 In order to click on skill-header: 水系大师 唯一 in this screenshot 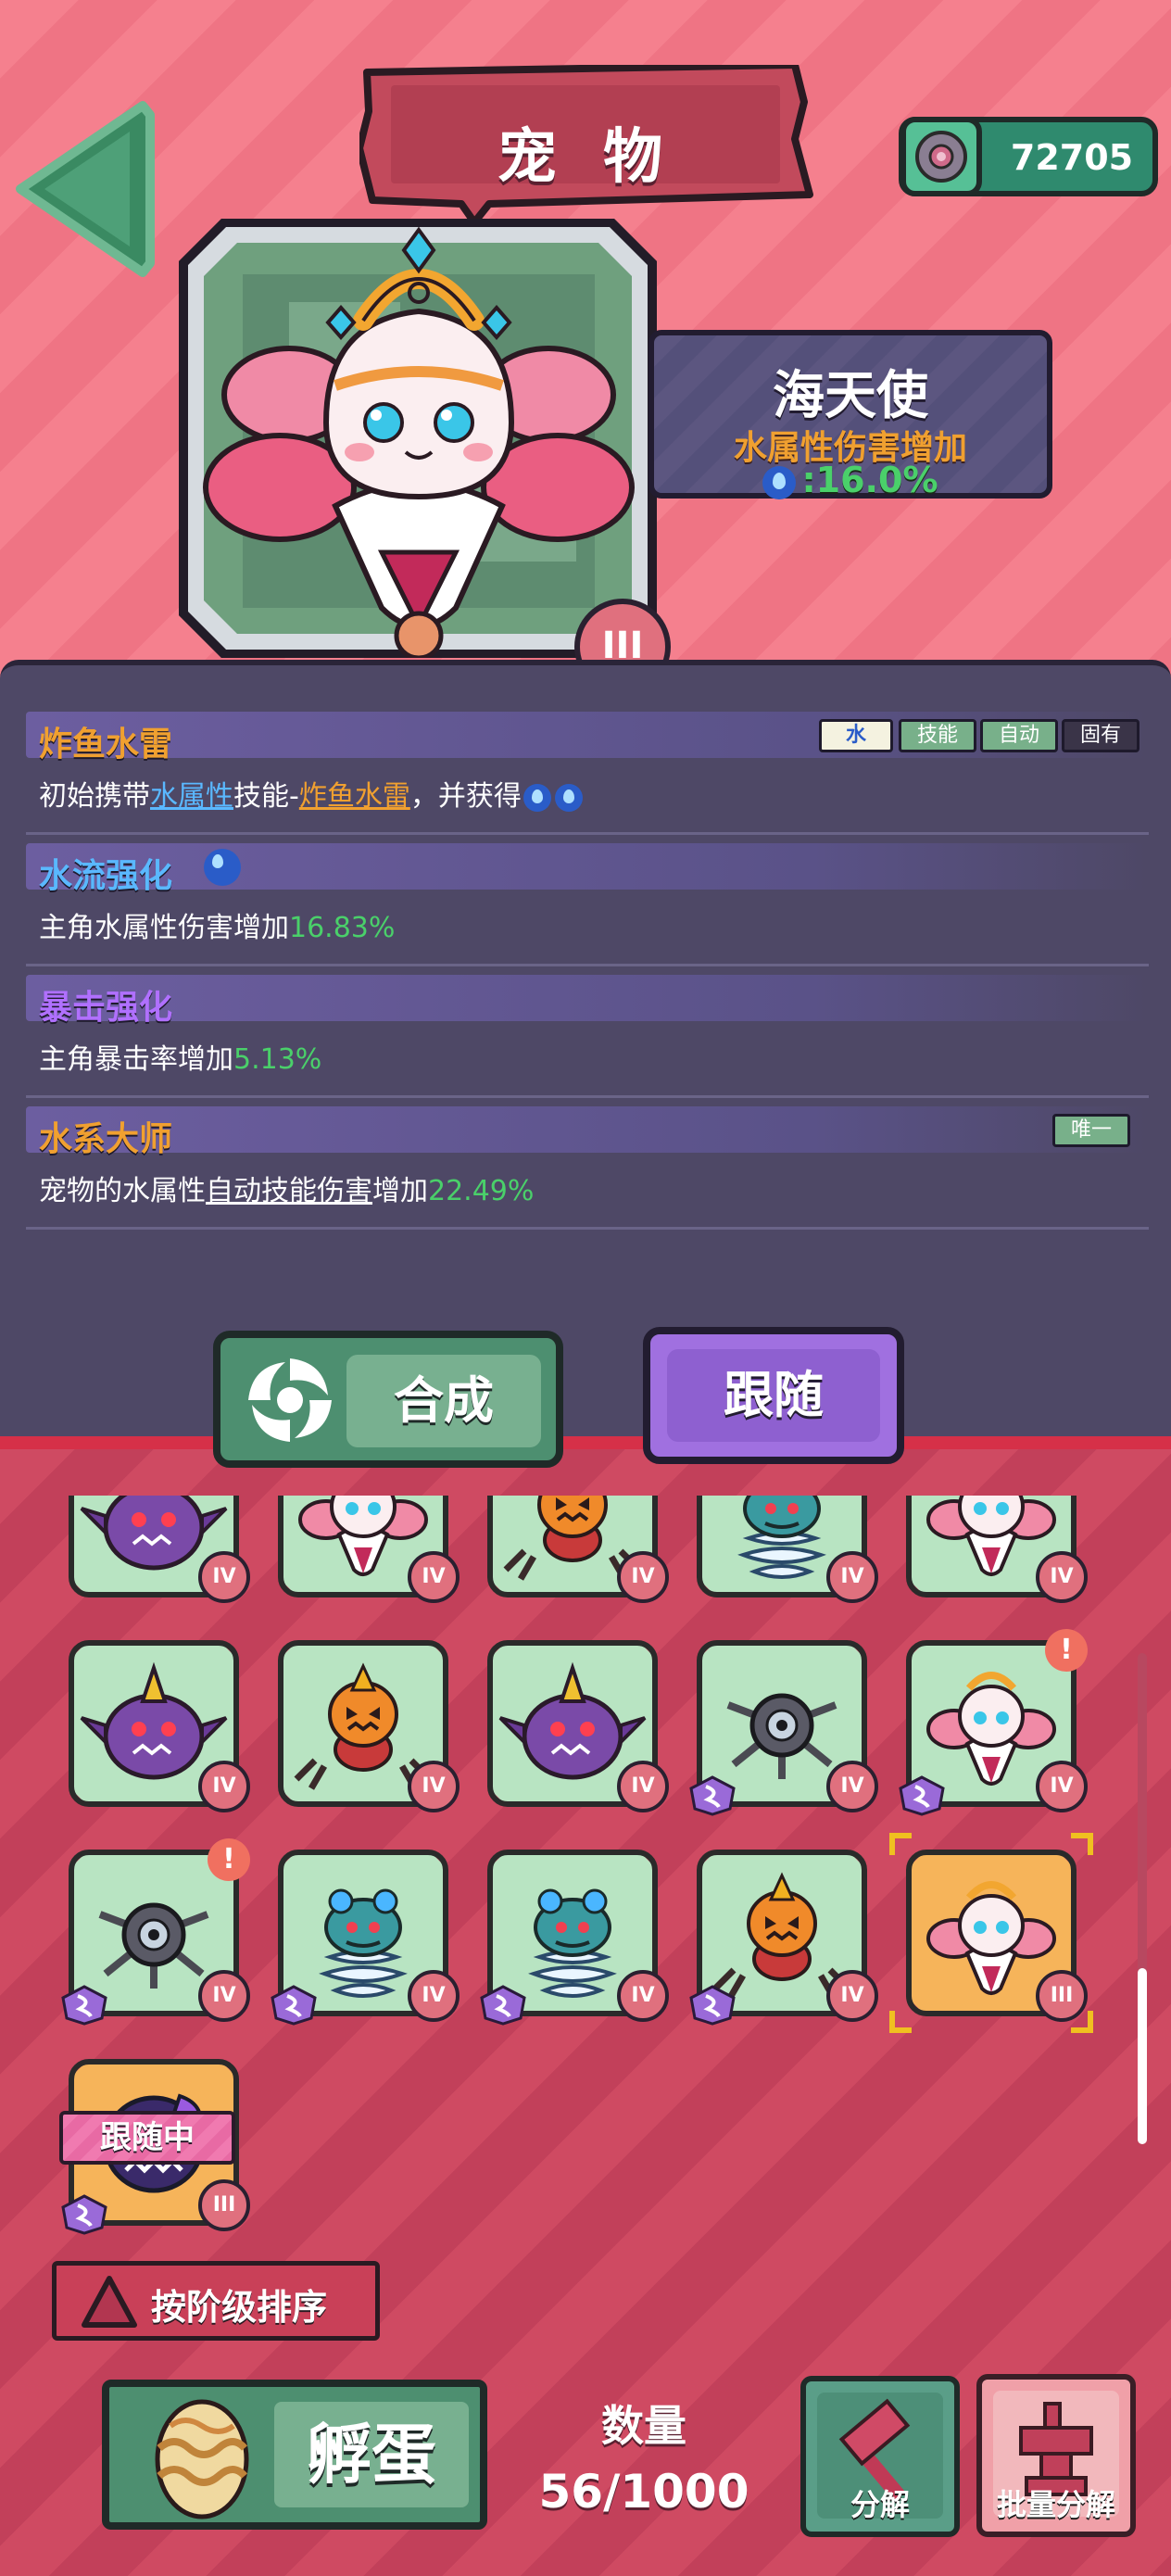, I will do `click(588, 1132)`.